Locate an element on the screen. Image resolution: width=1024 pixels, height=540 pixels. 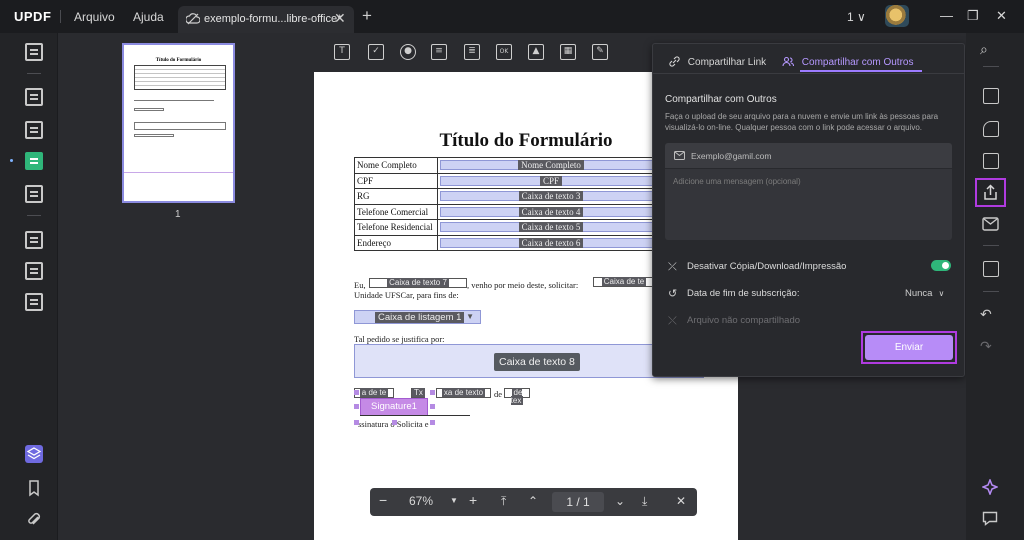
zoom-dropdown-icon: ▼ is located at coordinates (454, 500).